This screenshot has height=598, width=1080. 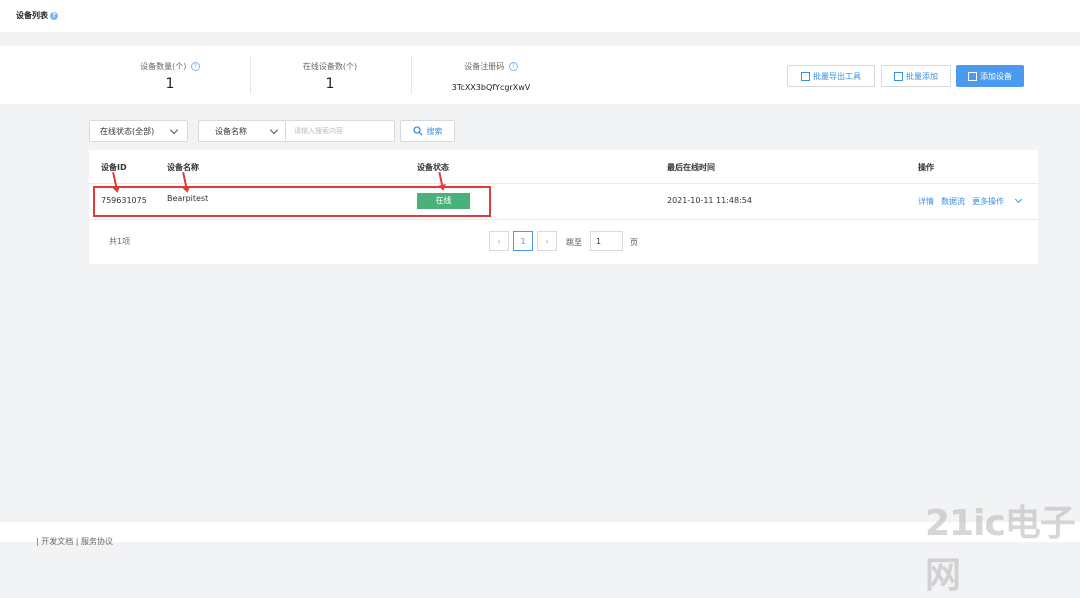 What do you see at coordinates (170, 84) in the screenshot?
I see `device-count-value: 1` at bounding box center [170, 84].